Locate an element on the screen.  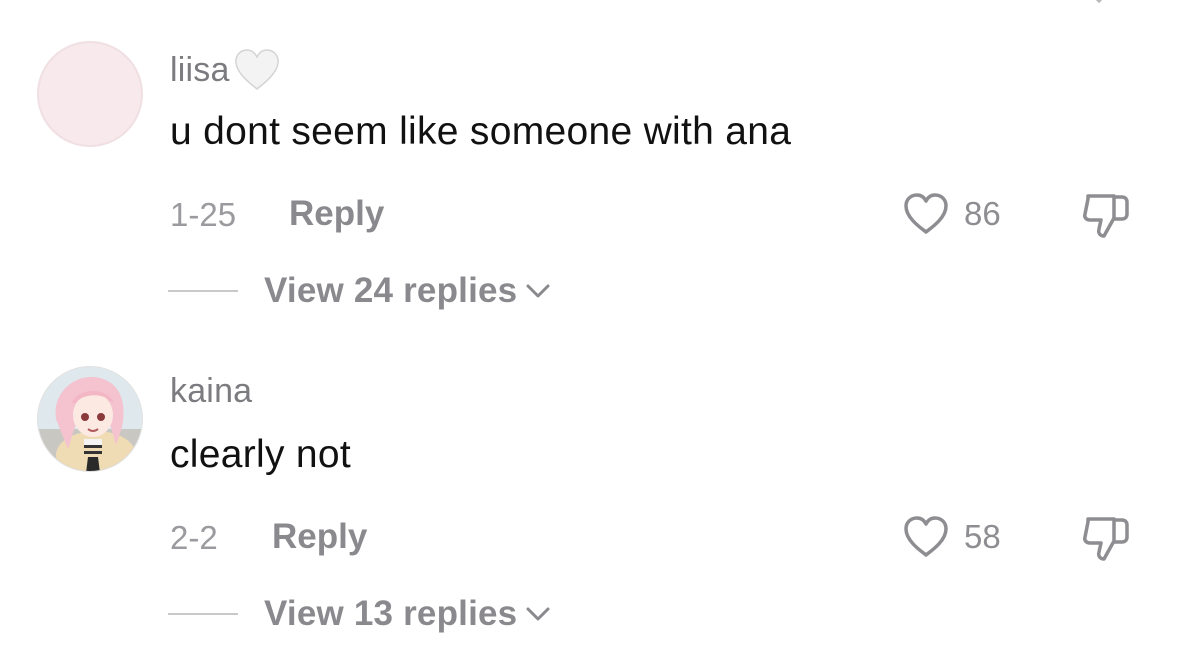
like-count: 58 is located at coordinates (982, 536).